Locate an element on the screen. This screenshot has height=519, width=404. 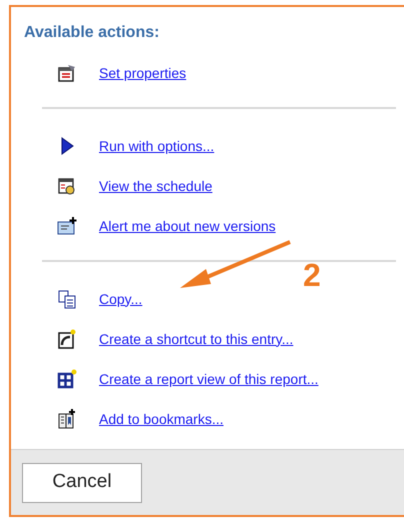
action-link: View the schedule is located at coordinates (155, 186).